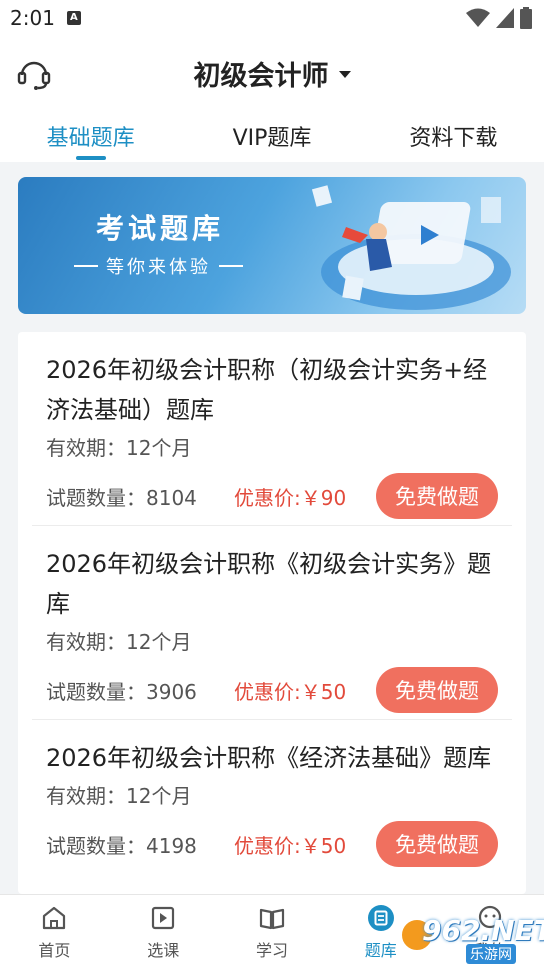  I want to click on banner-subtitle: 等你来体验, so click(158, 267).